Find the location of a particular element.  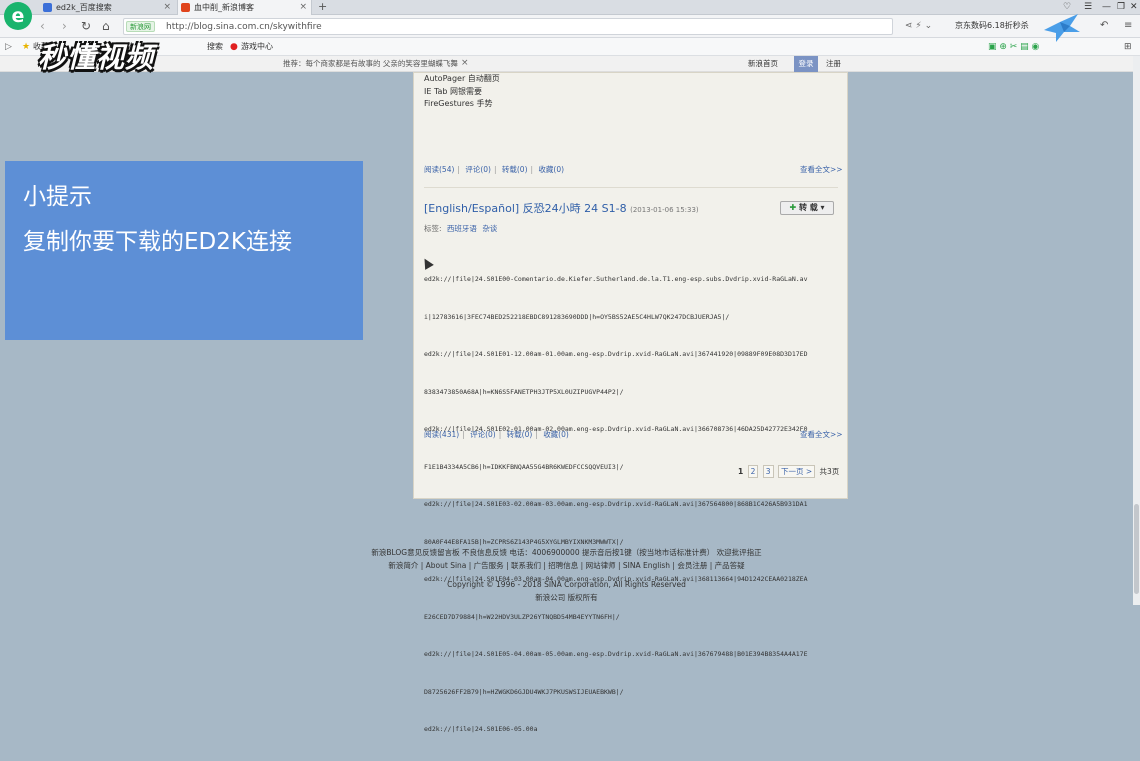

browser-logo-icon: e is located at coordinates (18, 16).